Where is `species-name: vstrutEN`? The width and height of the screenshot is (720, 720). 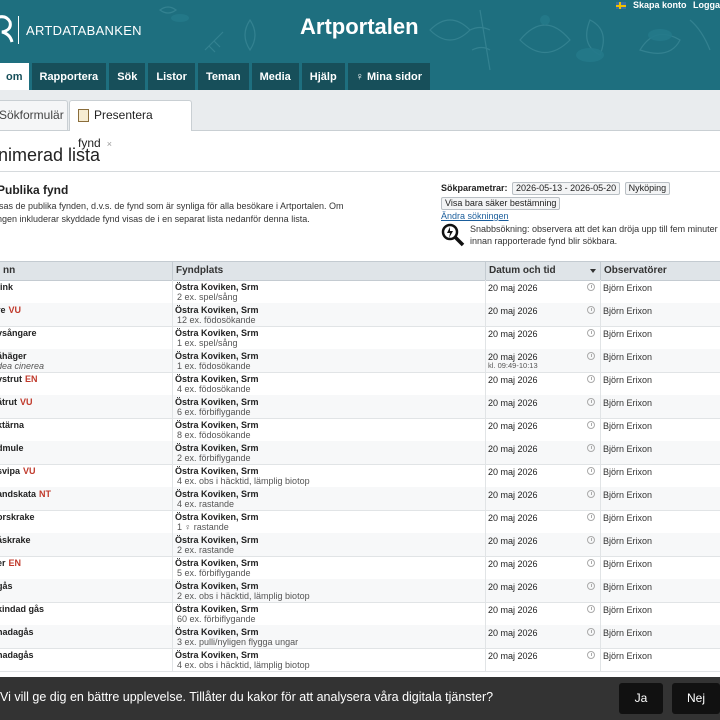
species-name: vstrutEN is located at coordinates (19, 379).